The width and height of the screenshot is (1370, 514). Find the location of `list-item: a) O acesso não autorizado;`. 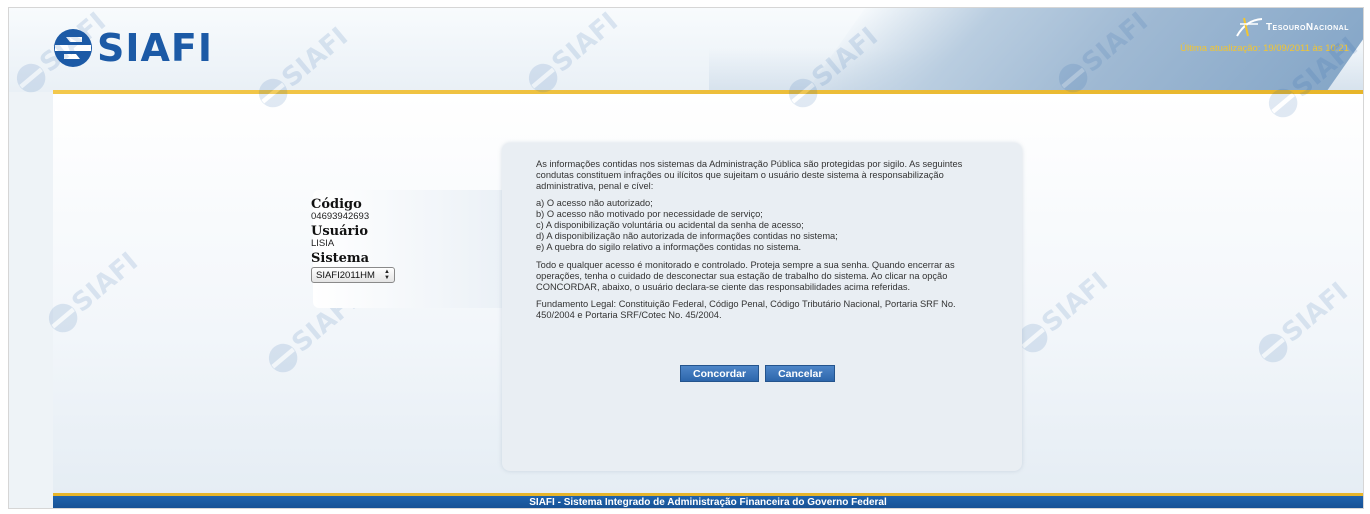

list-item: a) O acesso não autorizado; is located at coordinates (594, 203).